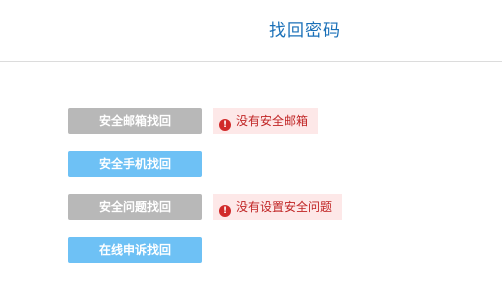  I want to click on security-question-recovery-button: 安全问题找回, so click(135, 207).